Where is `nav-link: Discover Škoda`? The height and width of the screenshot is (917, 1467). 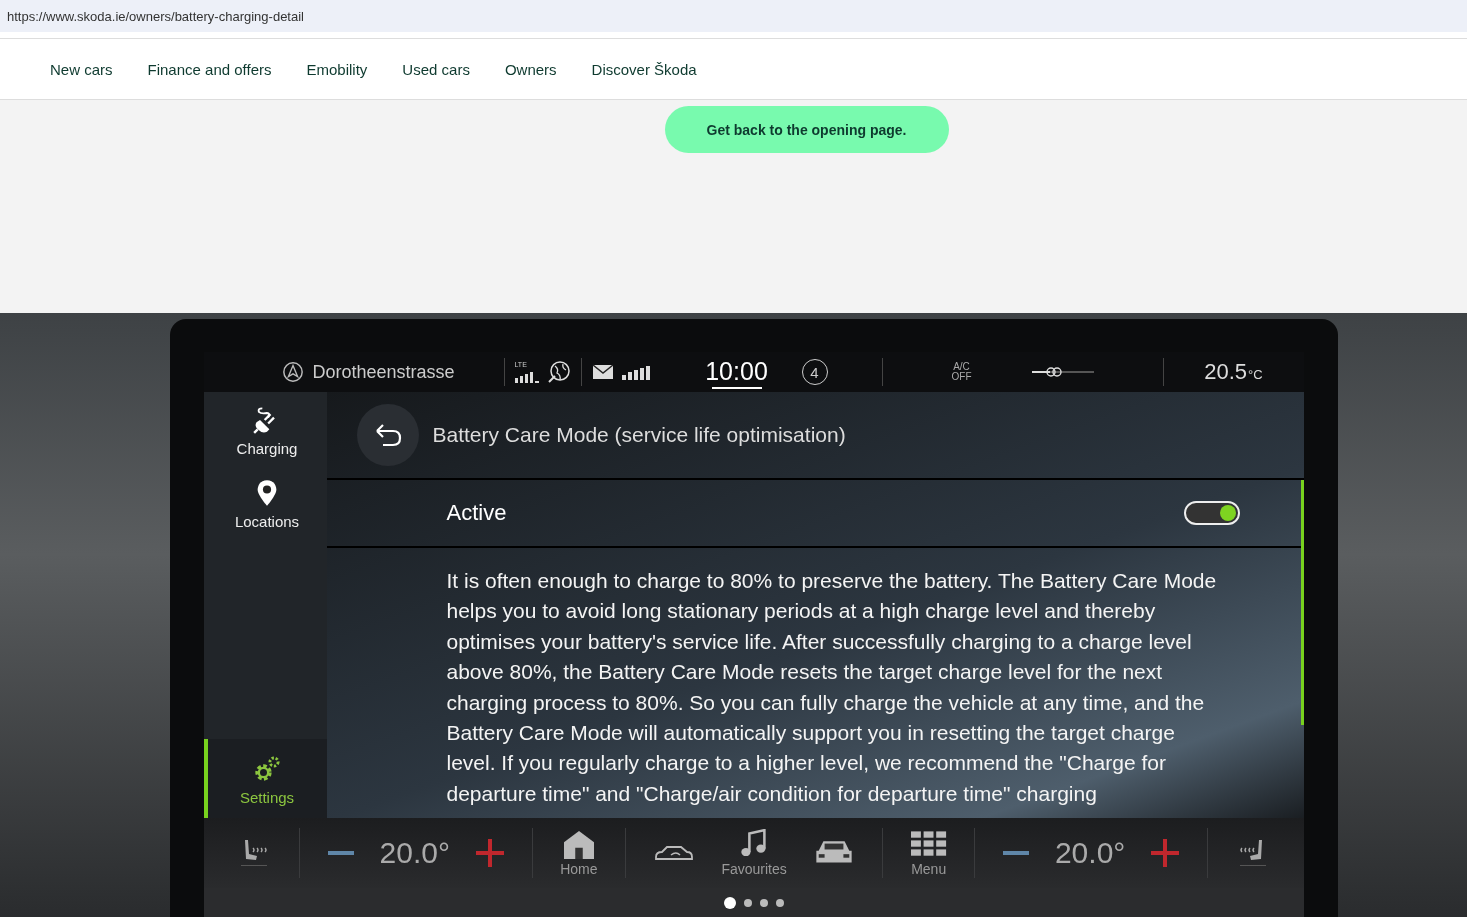 nav-link: Discover Škoda is located at coordinates (644, 69).